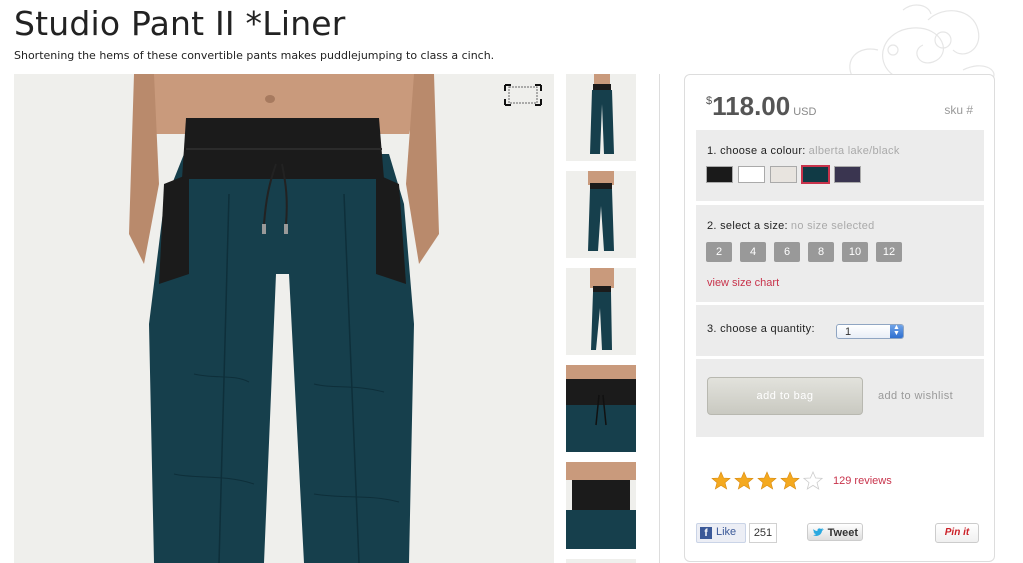  Describe the element at coordinates (747, 226) in the screenshot. I see `size-label-text: 2. select a size:` at that location.